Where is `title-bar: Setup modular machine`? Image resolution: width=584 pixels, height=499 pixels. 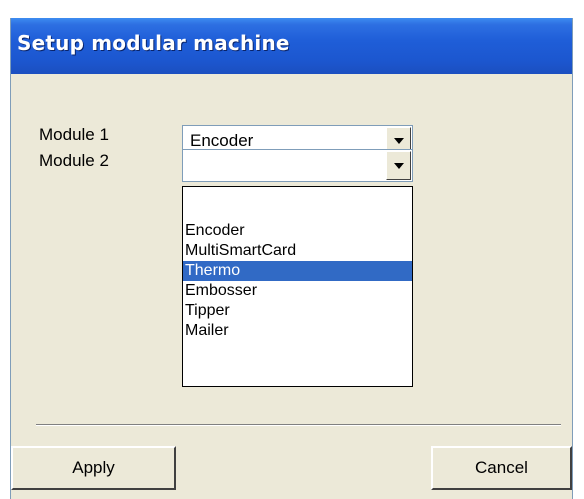
title-bar: Setup modular machine is located at coordinates (291, 46).